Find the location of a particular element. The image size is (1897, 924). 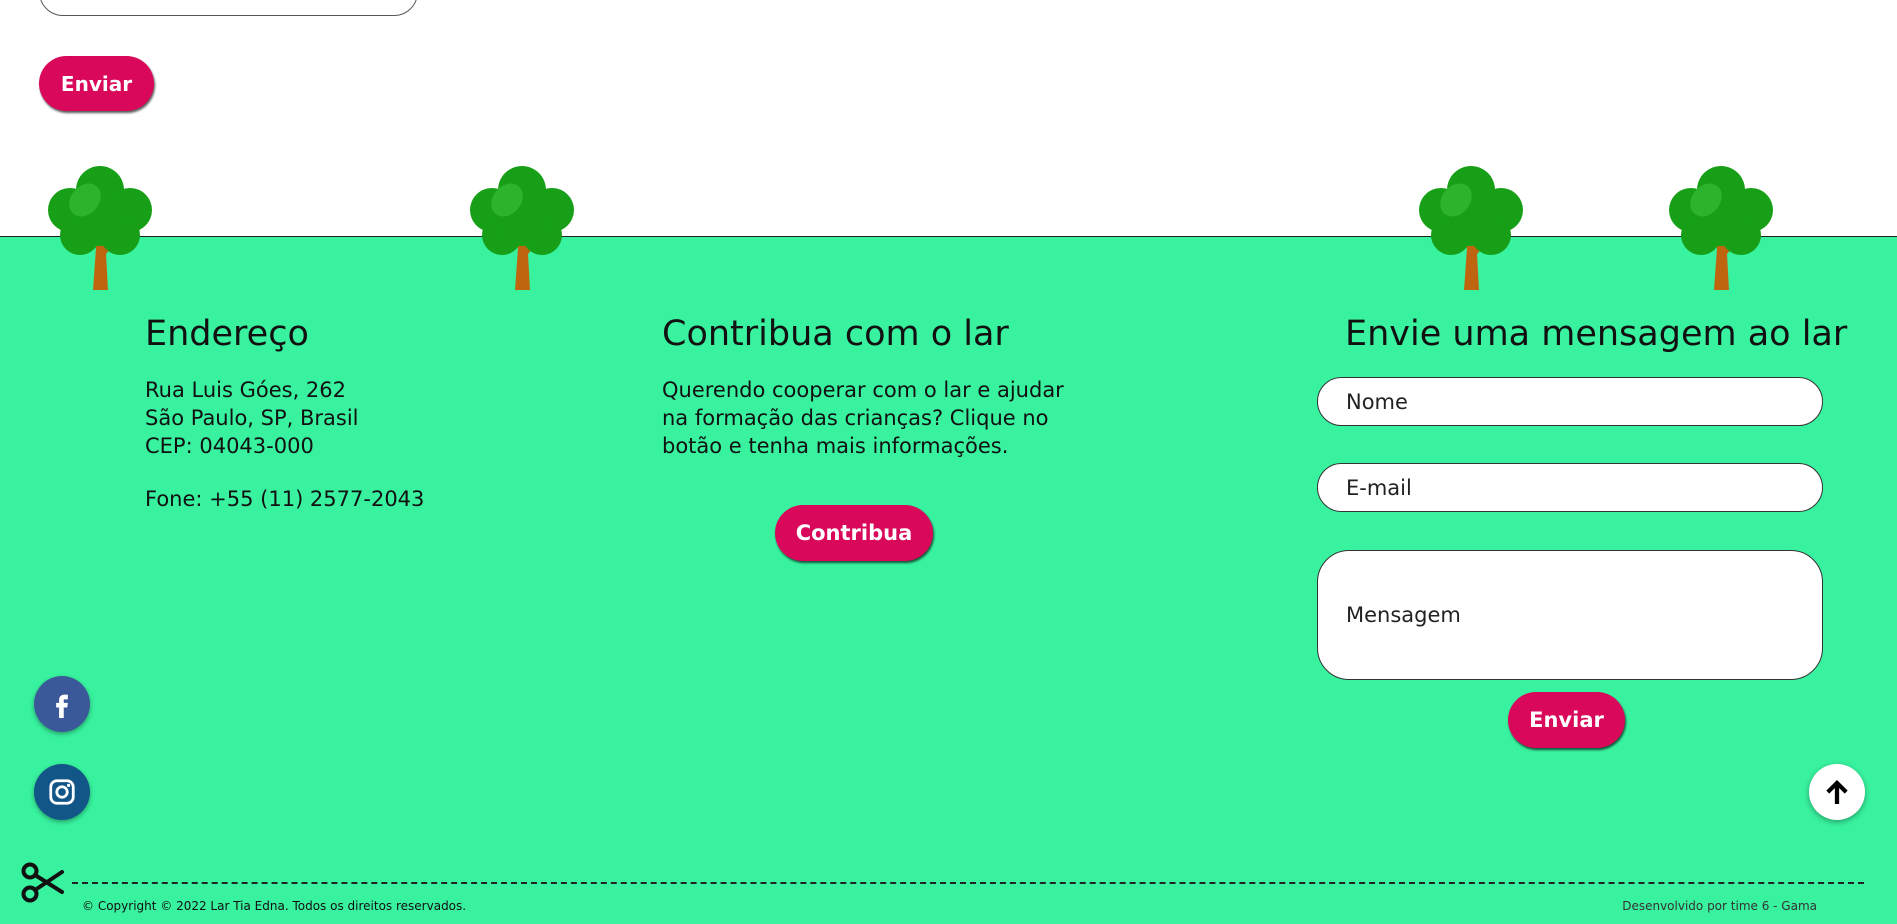

address-phone: Fone: +55 (11) 2577-2043 is located at coordinates (285, 499).